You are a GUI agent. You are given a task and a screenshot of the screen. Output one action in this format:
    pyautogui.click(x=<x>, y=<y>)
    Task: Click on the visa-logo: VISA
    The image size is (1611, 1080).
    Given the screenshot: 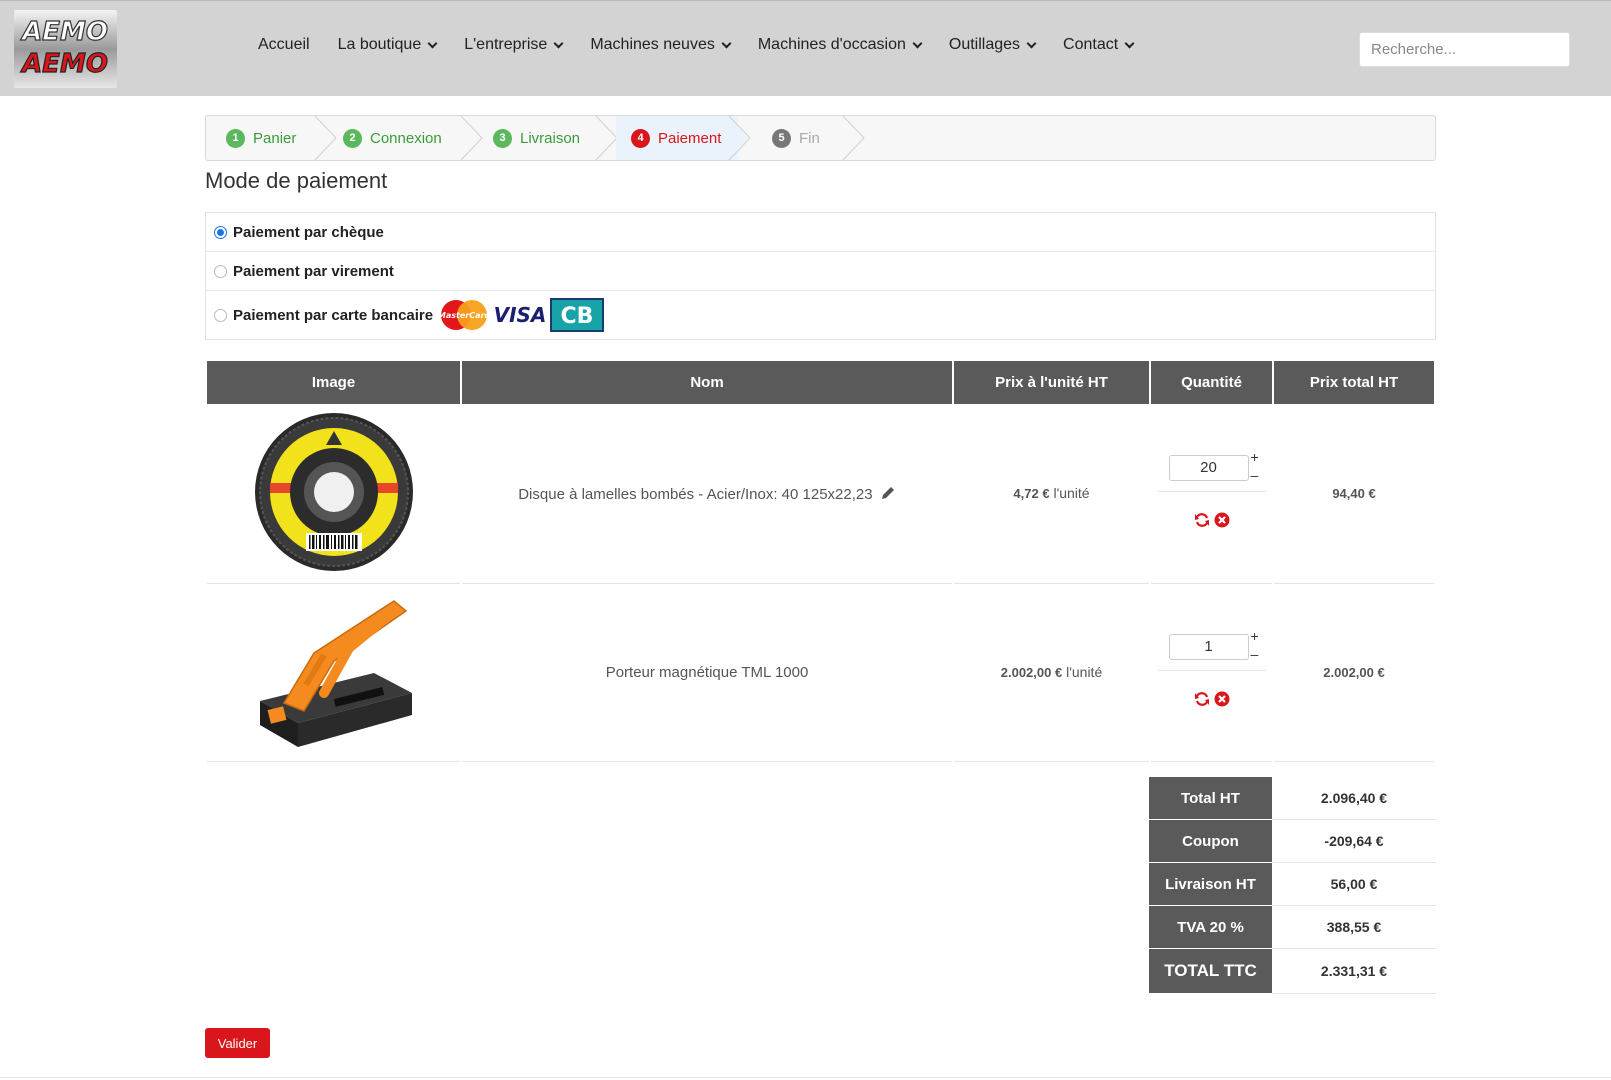 What is the action you would take?
    pyautogui.click(x=520, y=315)
    